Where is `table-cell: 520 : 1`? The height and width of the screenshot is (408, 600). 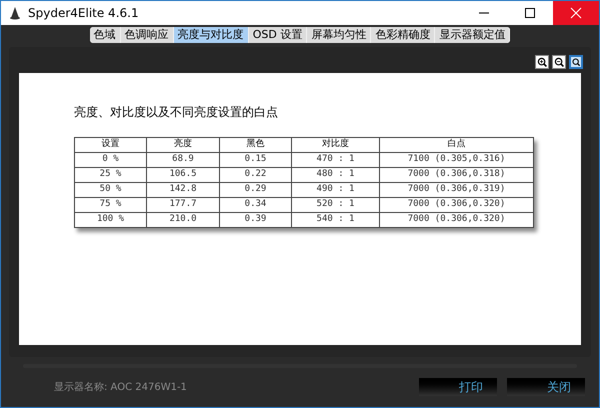
table-cell: 520 : 1 is located at coordinates (336, 205).